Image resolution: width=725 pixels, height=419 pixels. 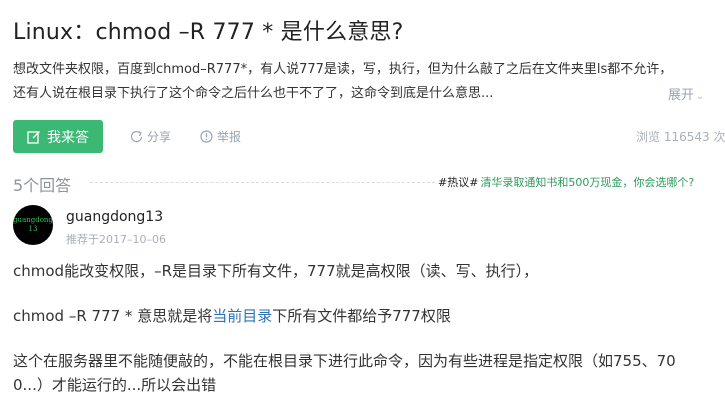 I want to click on edit-icon, so click(x=34, y=137).